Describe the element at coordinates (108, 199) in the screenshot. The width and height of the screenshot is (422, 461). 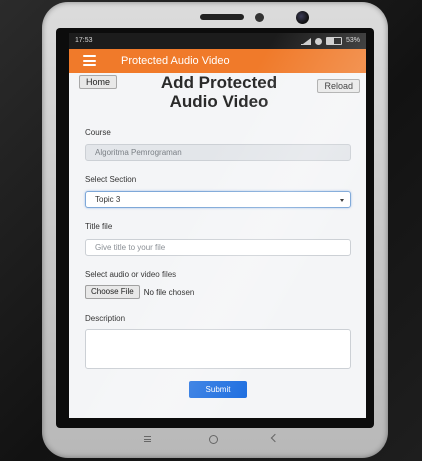
I see `section-value: Topic 3` at that location.